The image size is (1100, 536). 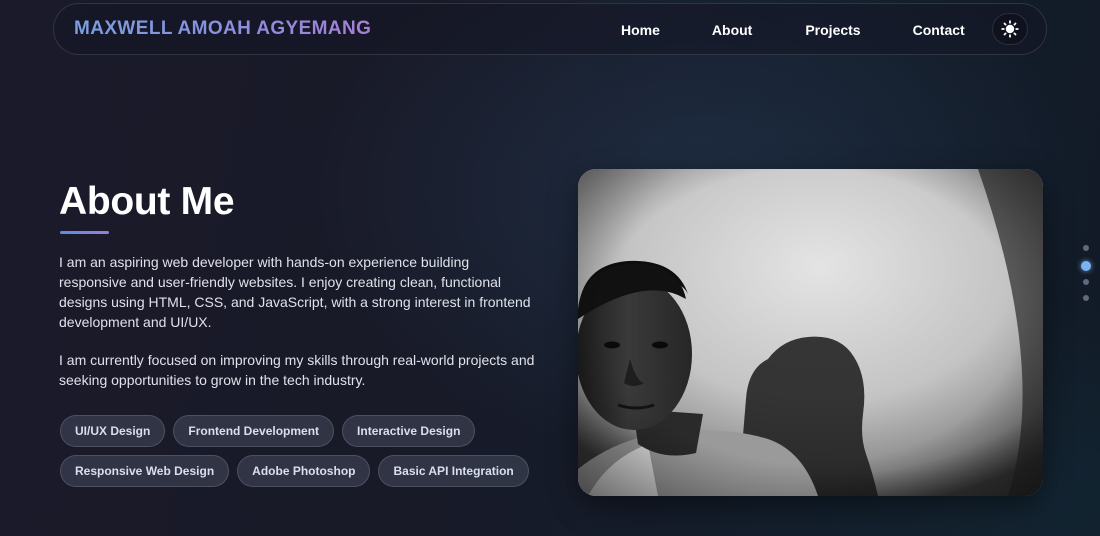 I want to click on skill-tag-basic-api-integration: Basic API Integration, so click(x=453, y=471).